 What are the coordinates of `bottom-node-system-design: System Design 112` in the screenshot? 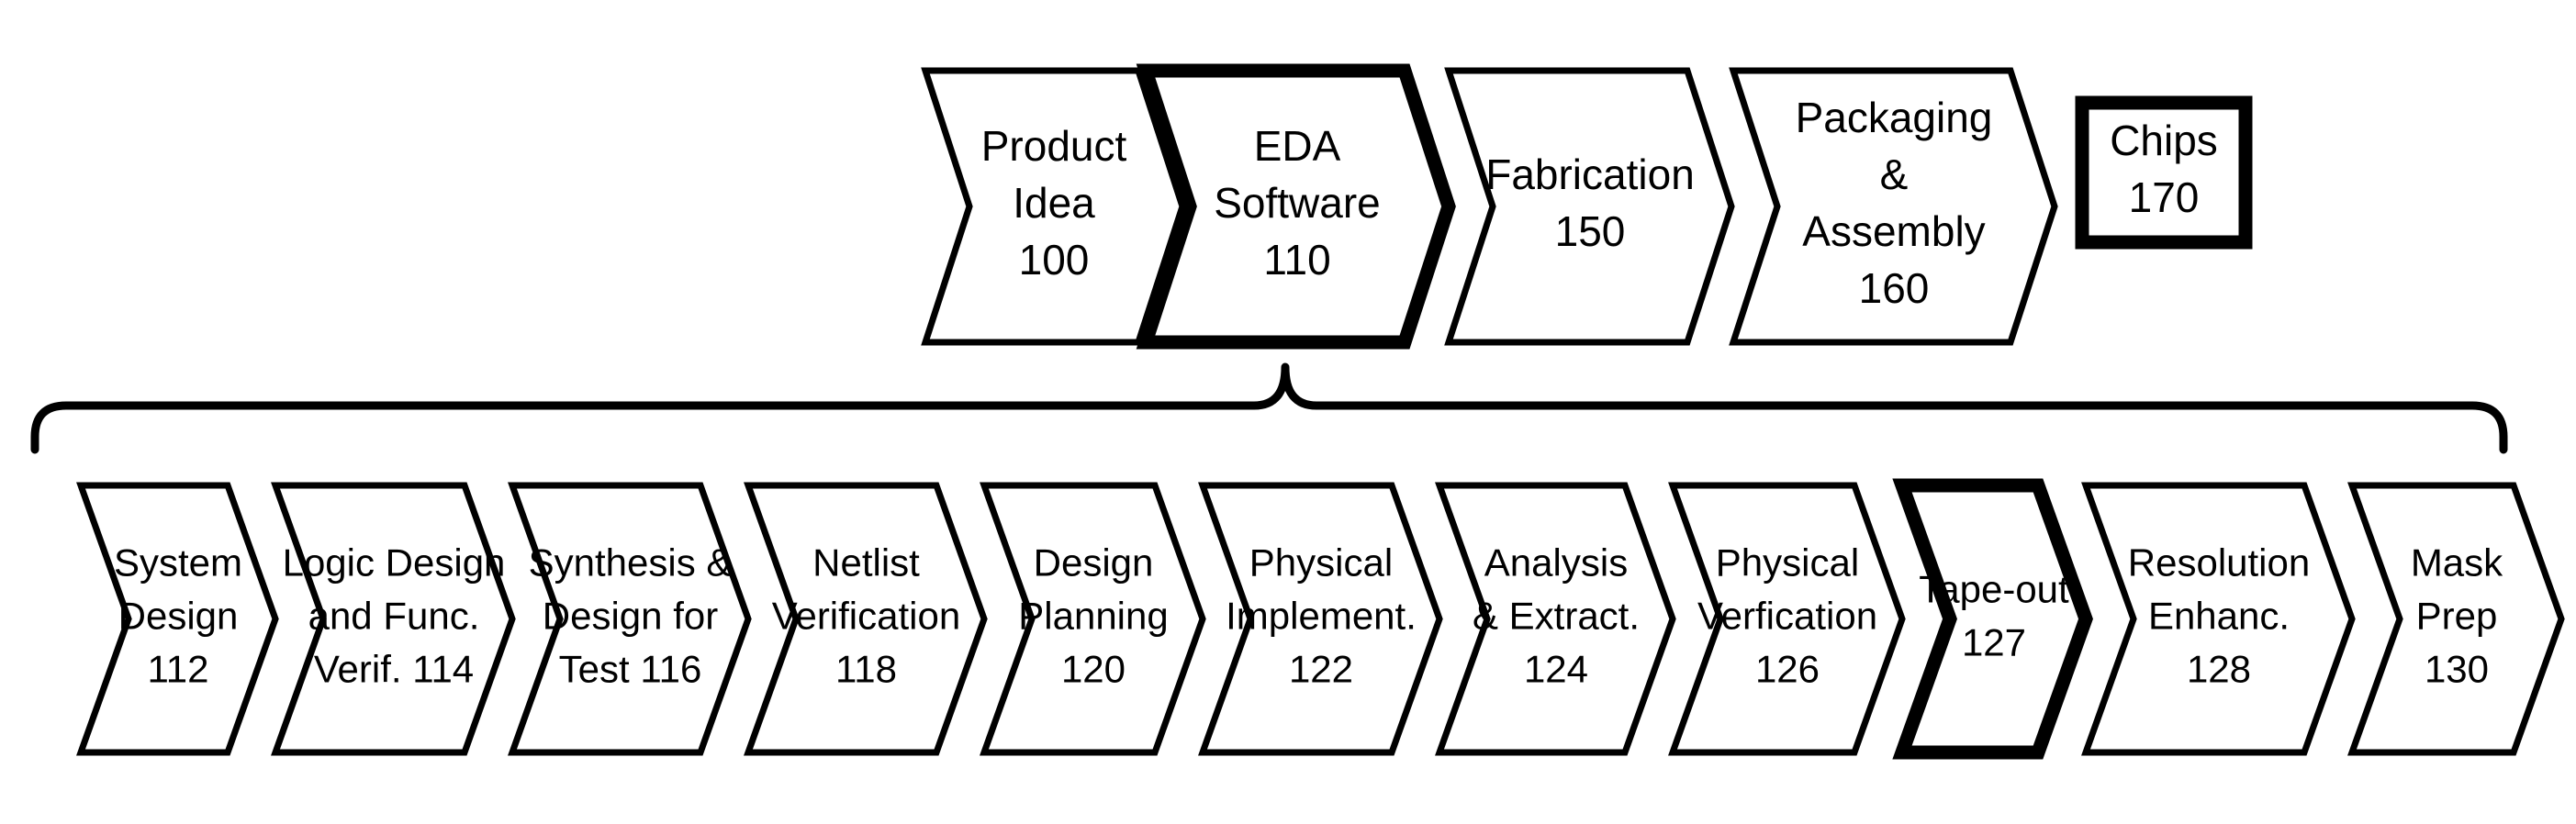 It's located at (177, 619).